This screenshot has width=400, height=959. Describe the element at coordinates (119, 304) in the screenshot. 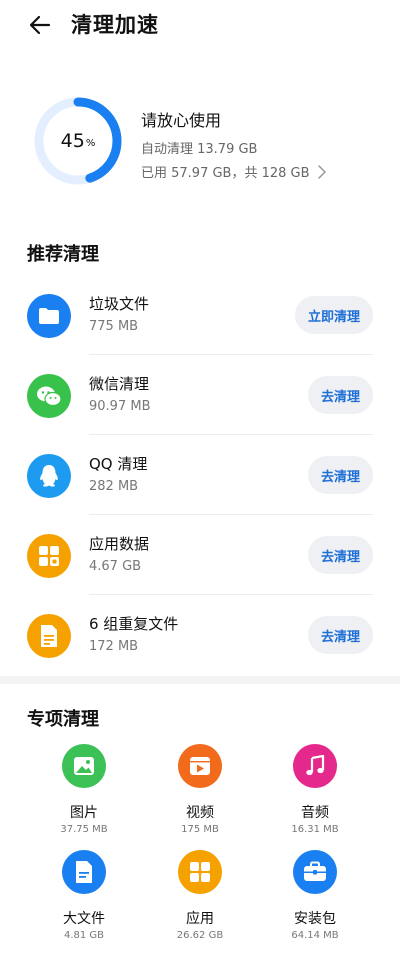

I see `item-name: 垃圾文件` at that location.